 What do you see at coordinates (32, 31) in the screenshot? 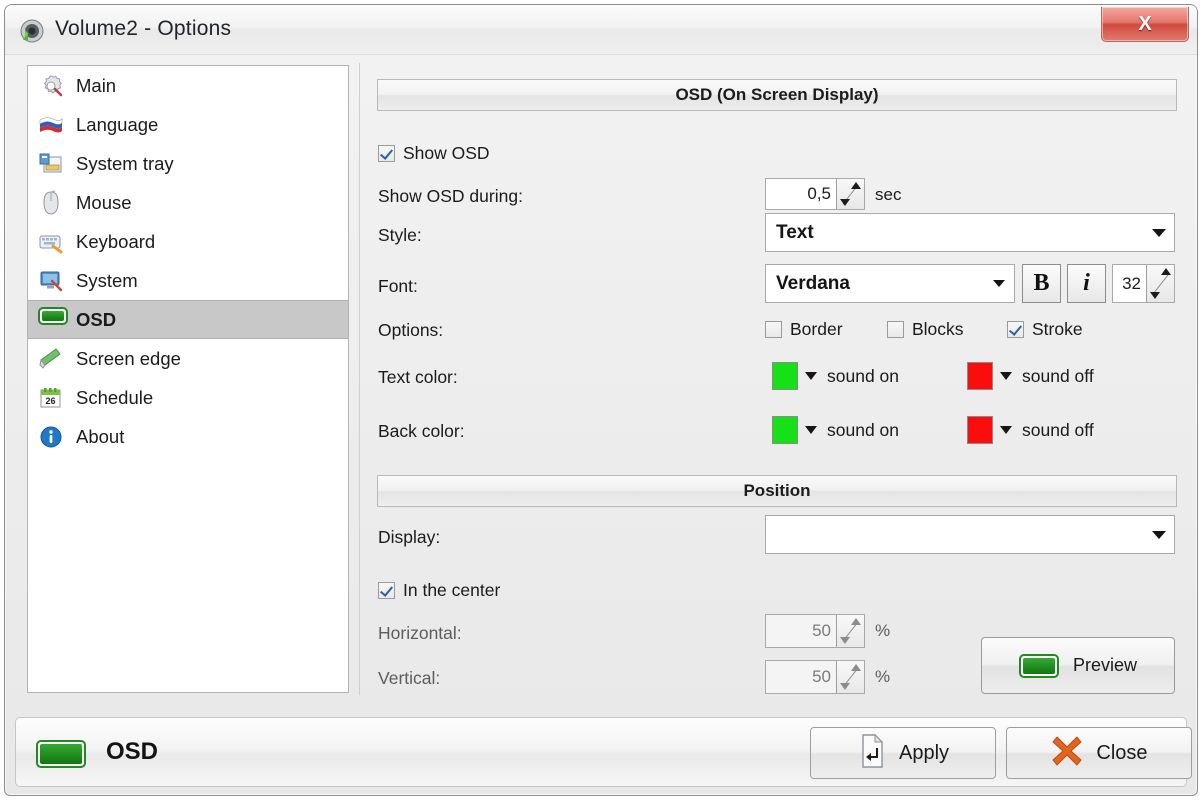
I see `volume-speaker-icon` at bounding box center [32, 31].